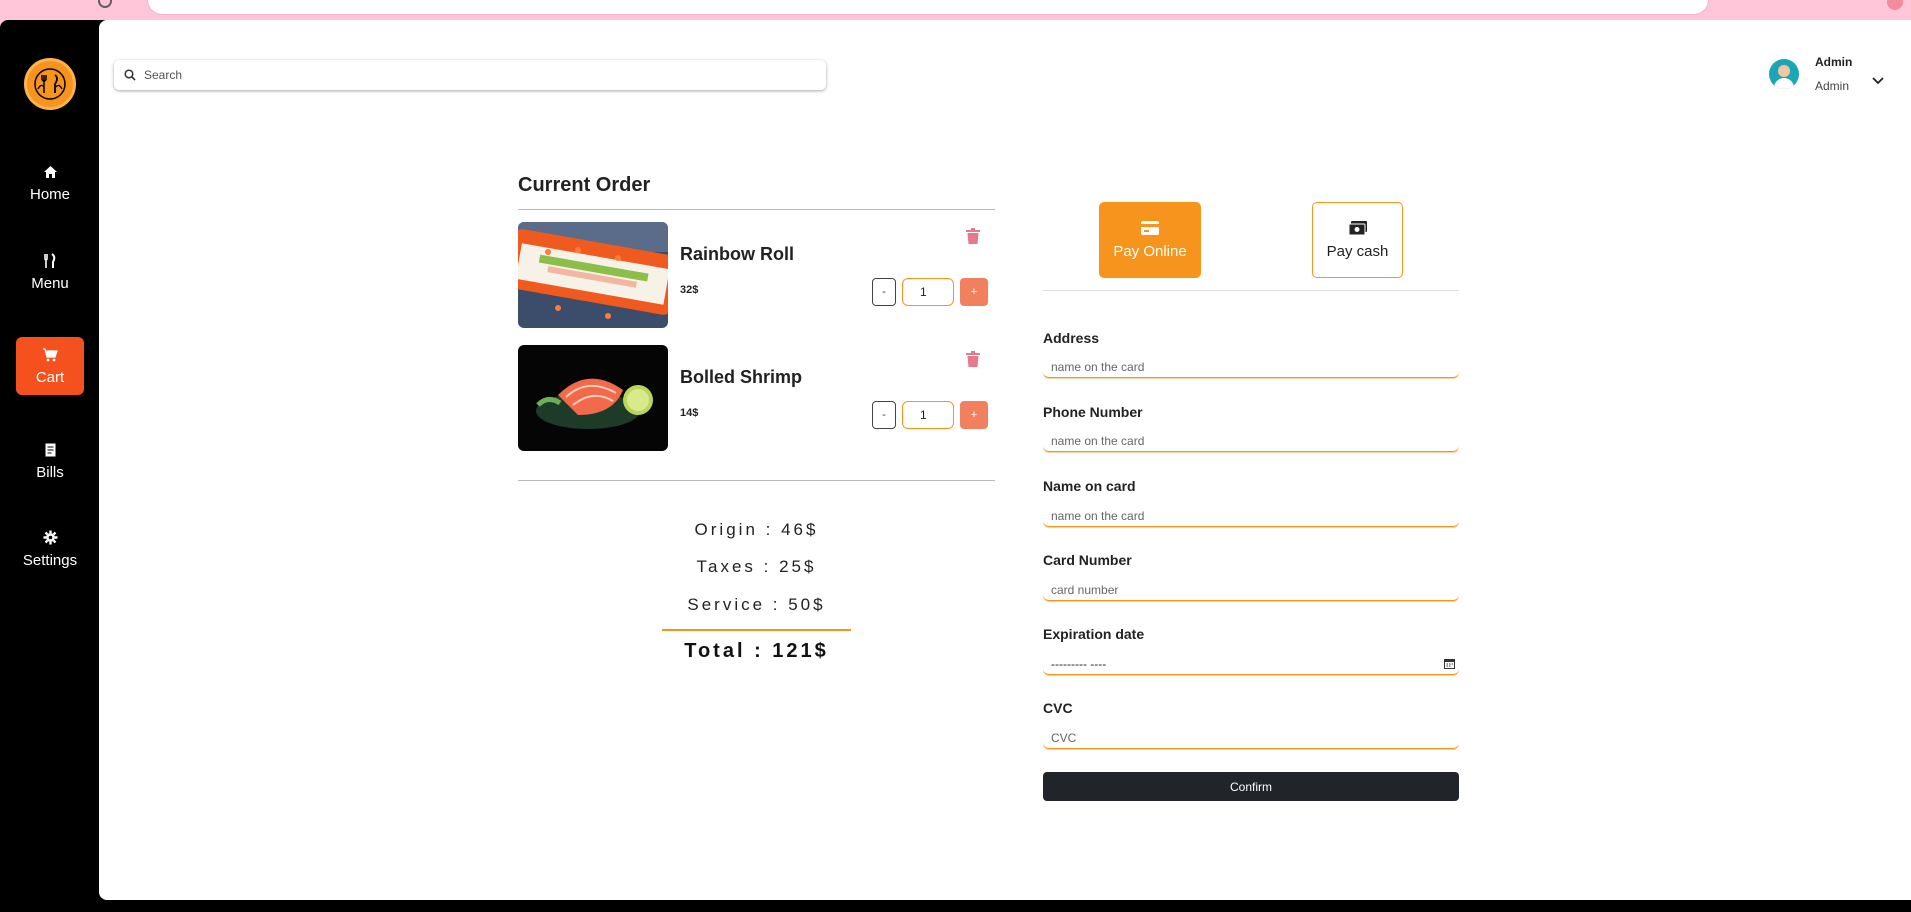 The height and width of the screenshot is (912, 1911). I want to click on browser-profile-icon, so click(1895, 5).